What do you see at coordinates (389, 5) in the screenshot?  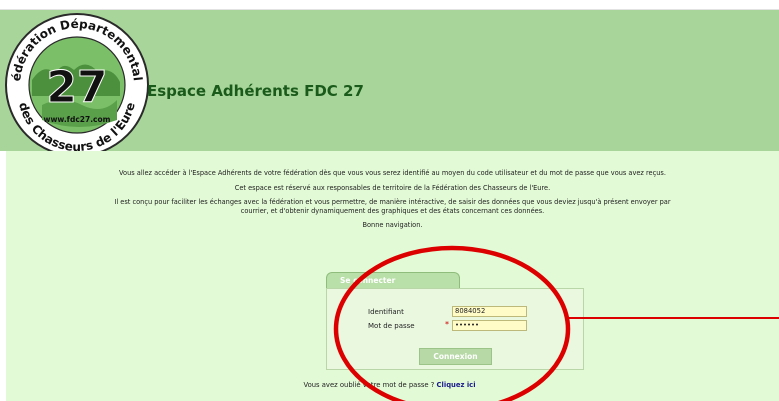 I see `top-strip` at bounding box center [389, 5].